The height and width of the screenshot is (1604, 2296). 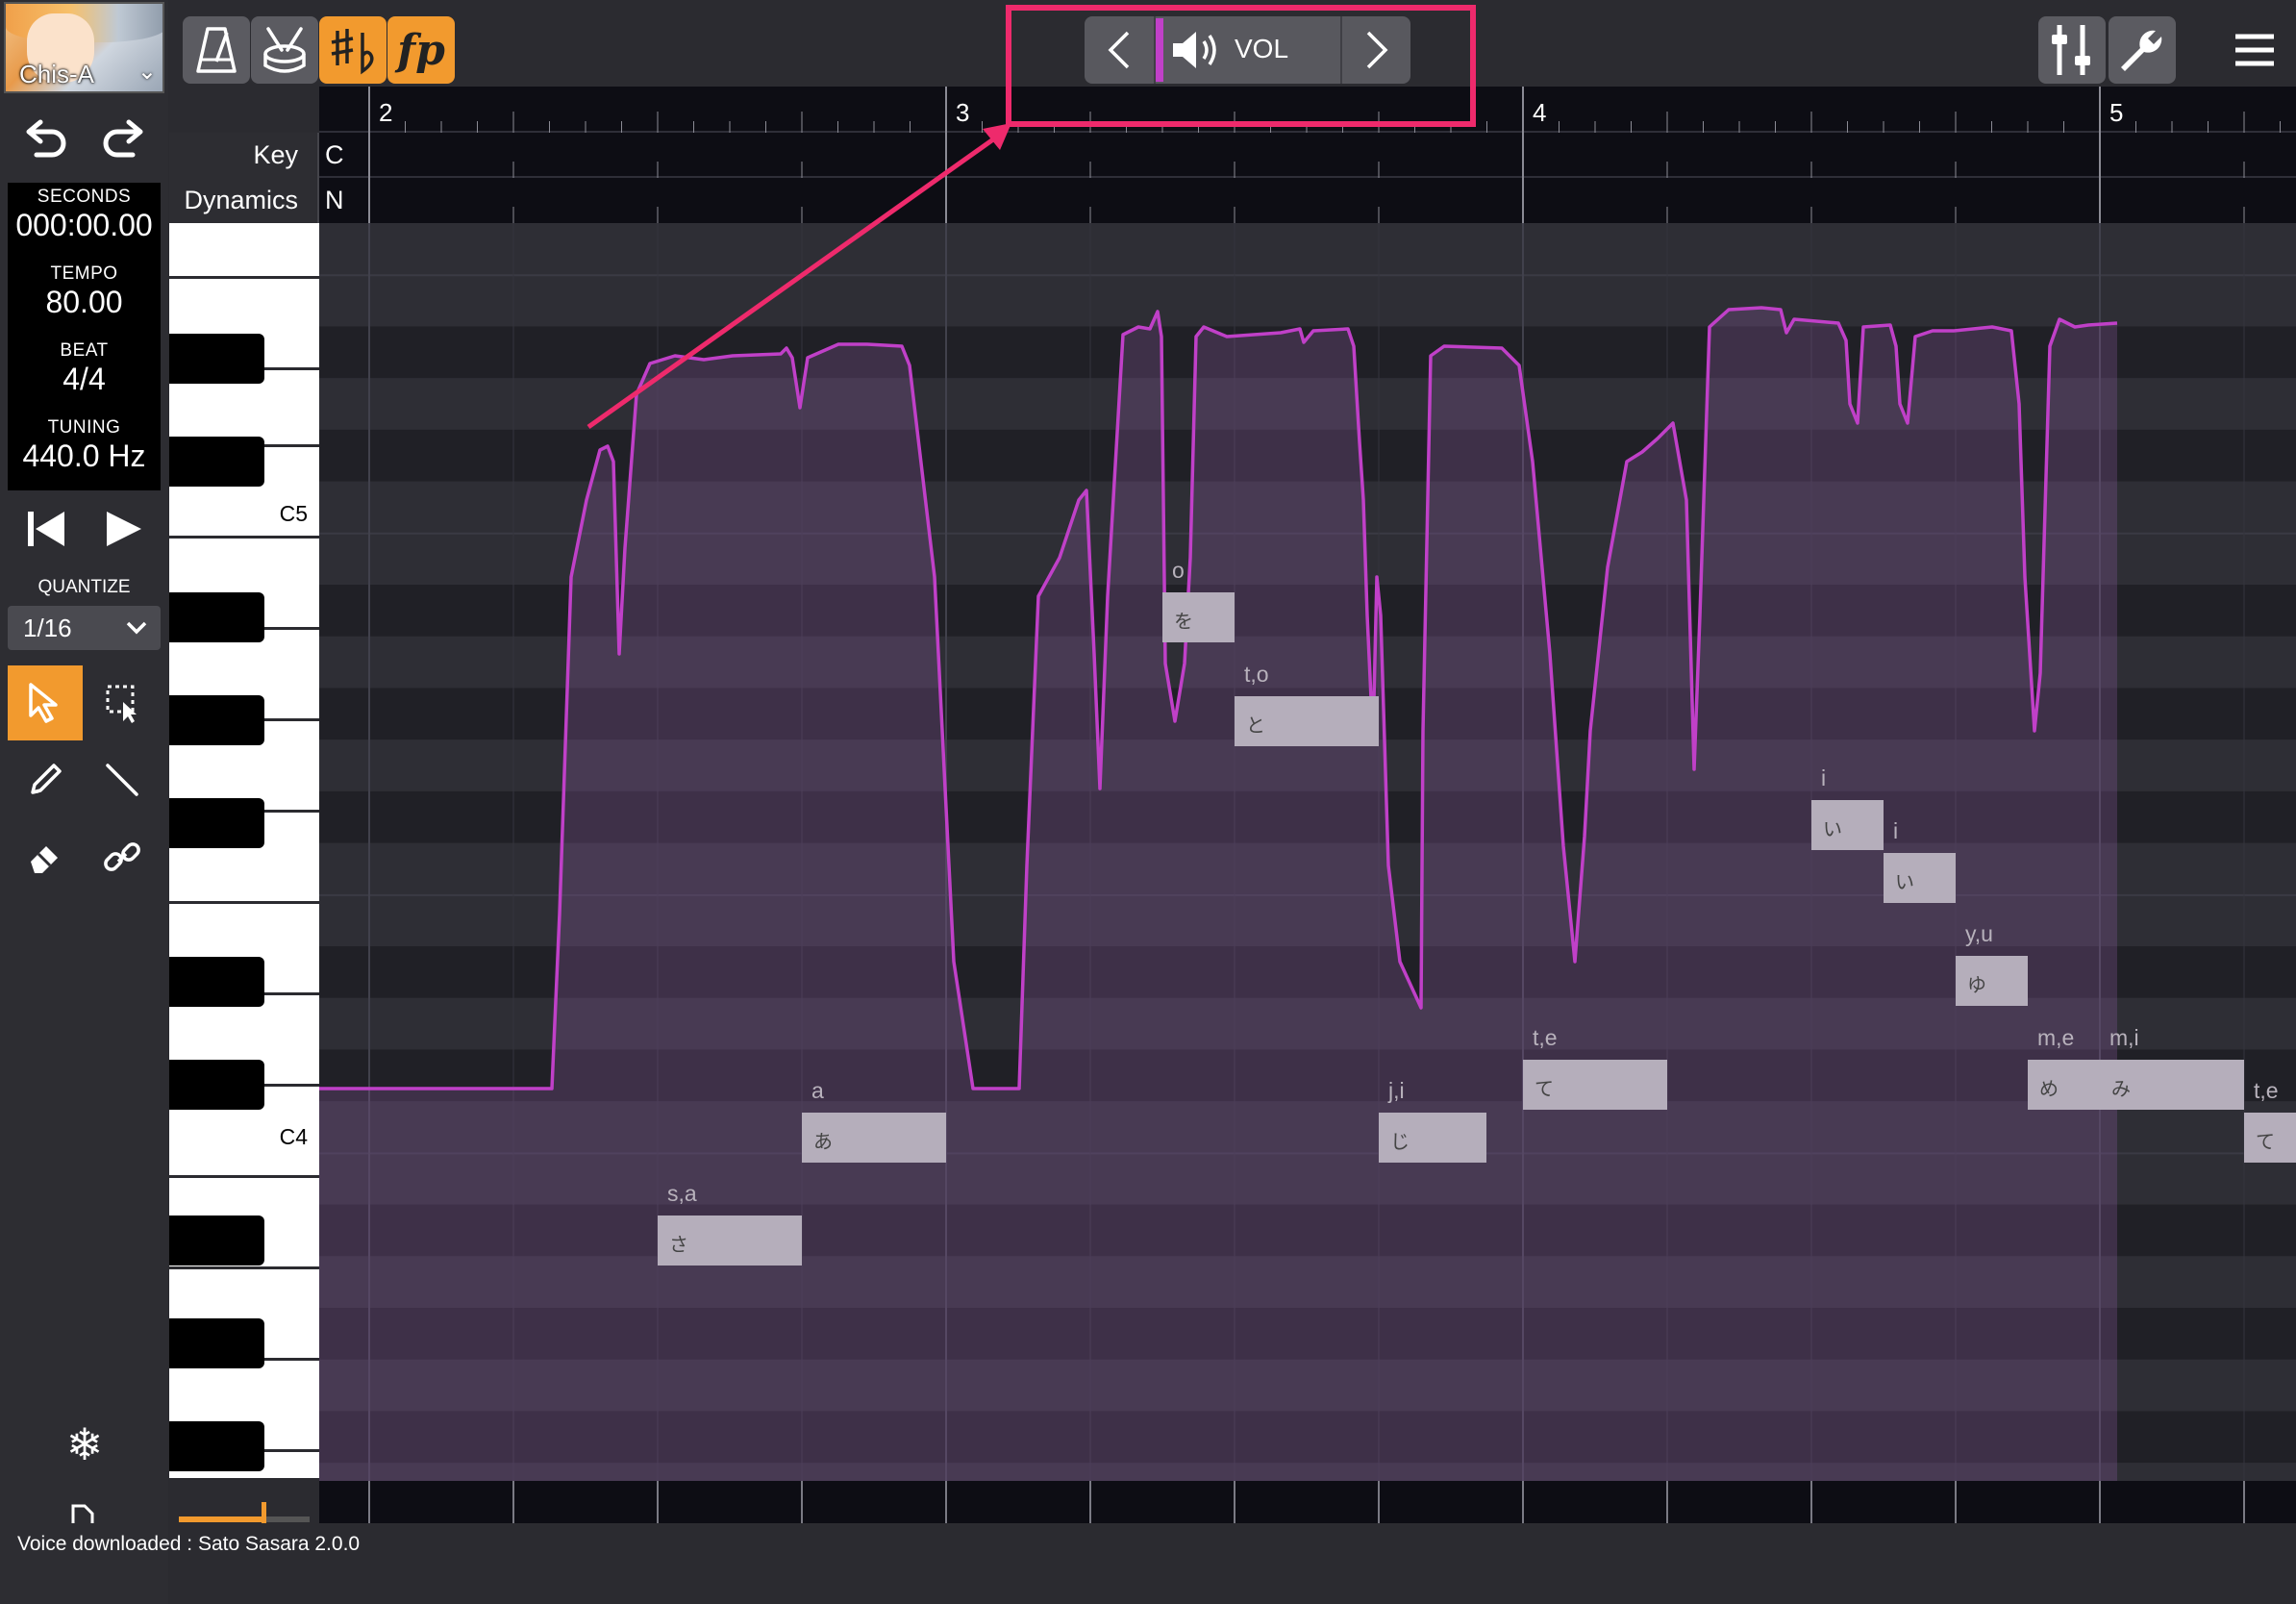 I want to click on mixer-button, so click(x=2072, y=50).